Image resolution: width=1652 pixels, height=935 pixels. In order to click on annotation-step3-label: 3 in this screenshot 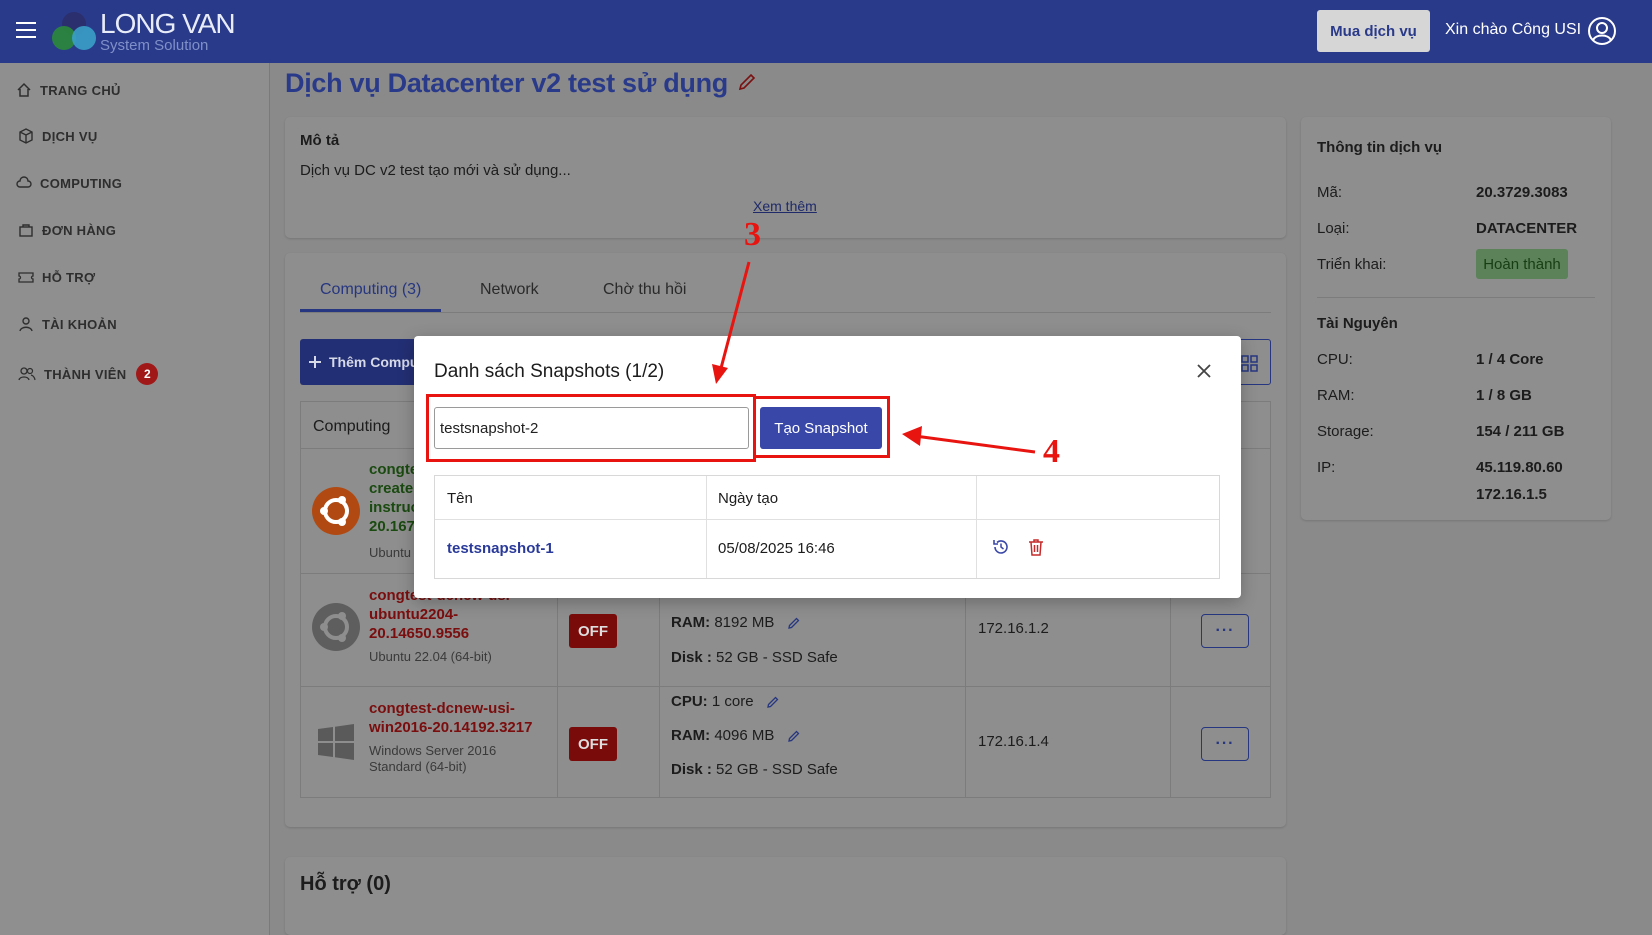, I will do `click(752, 234)`.